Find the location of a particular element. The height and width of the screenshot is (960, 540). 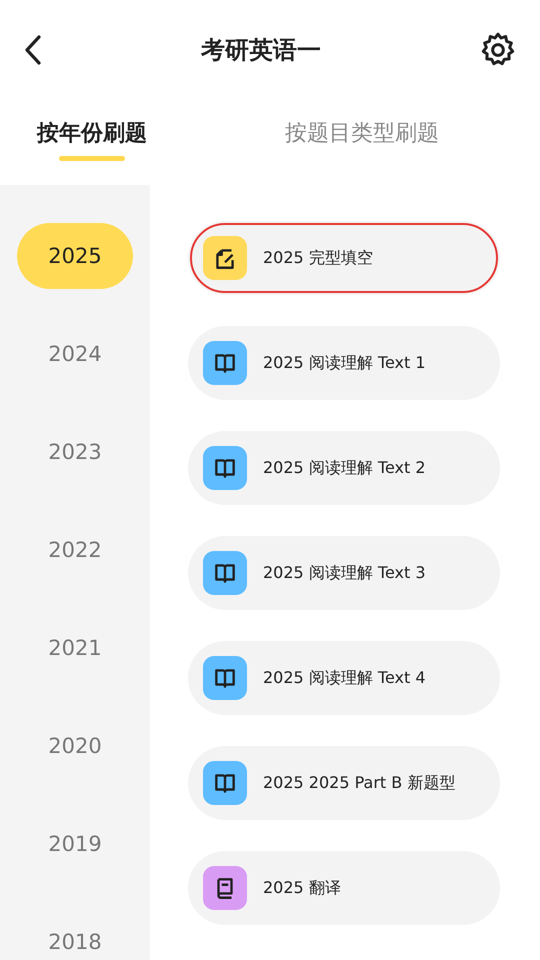

tab: 按题目类型刷题 is located at coordinates (362, 142).